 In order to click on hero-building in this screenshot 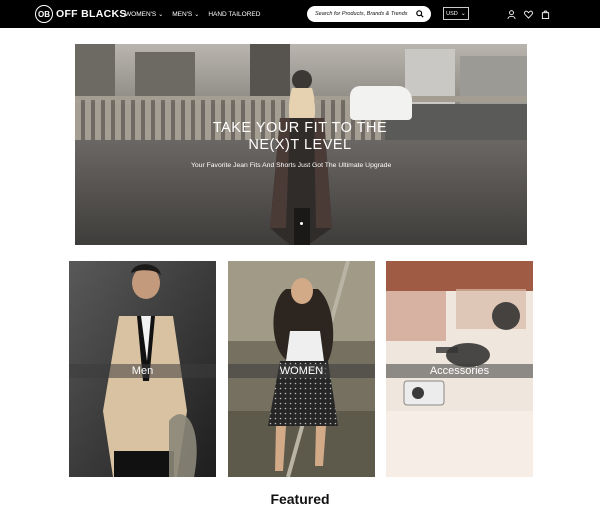, I will do `click(95, 74)`.